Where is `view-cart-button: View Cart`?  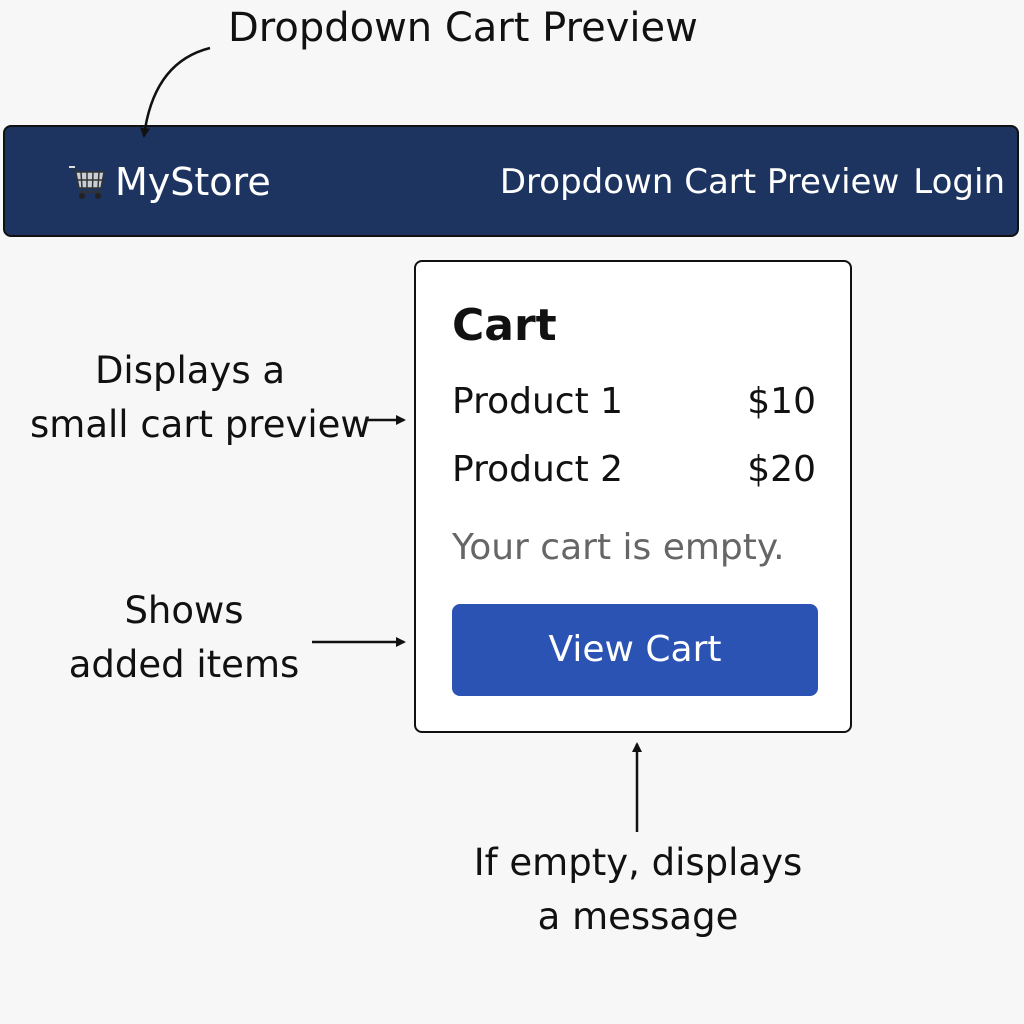 view-cart-button: View Cart is located at coordinates (635, 650).